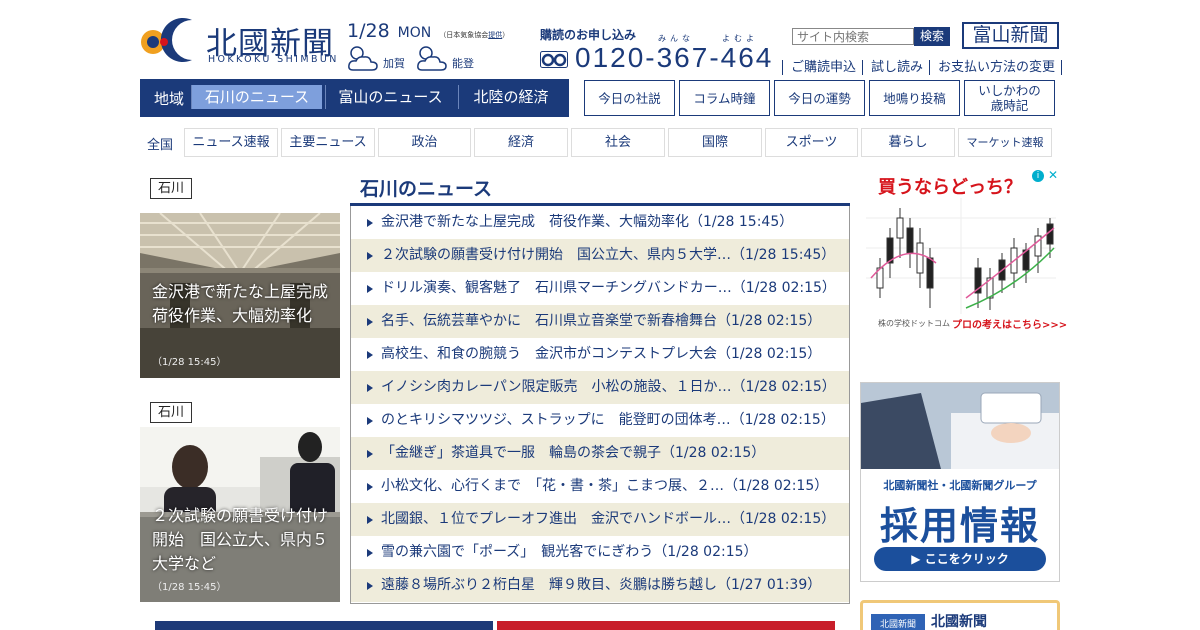 Image resolution: width=1200 pixels, height=630 pixels. Describe the element at coordinates (1010, 35) in the screenshot. I see `toyama-shimbun-button: 富山新聞` at that location.